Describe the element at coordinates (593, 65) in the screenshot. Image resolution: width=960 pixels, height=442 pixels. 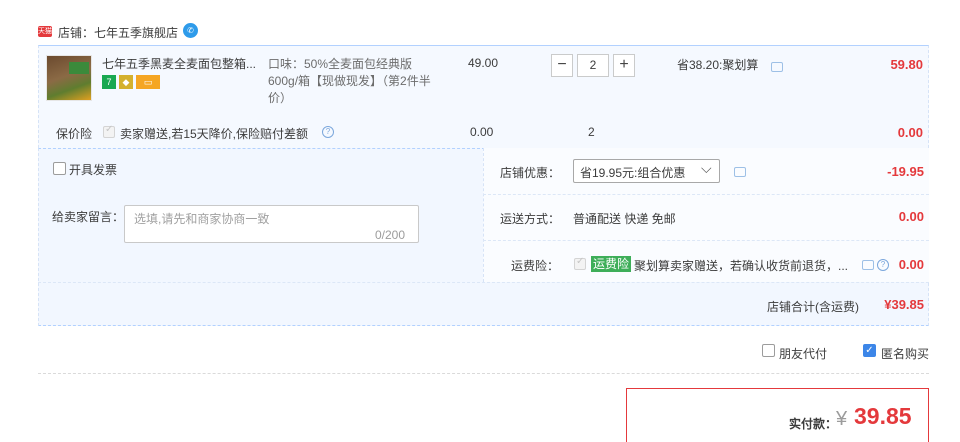
I see `quantity-input: 2` at that location.